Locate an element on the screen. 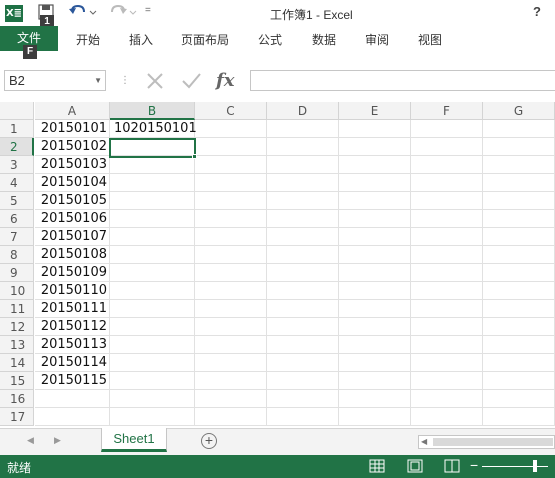 This screenshot has height=478, width=555. cell-f12 is located at coordinates (447, 327).